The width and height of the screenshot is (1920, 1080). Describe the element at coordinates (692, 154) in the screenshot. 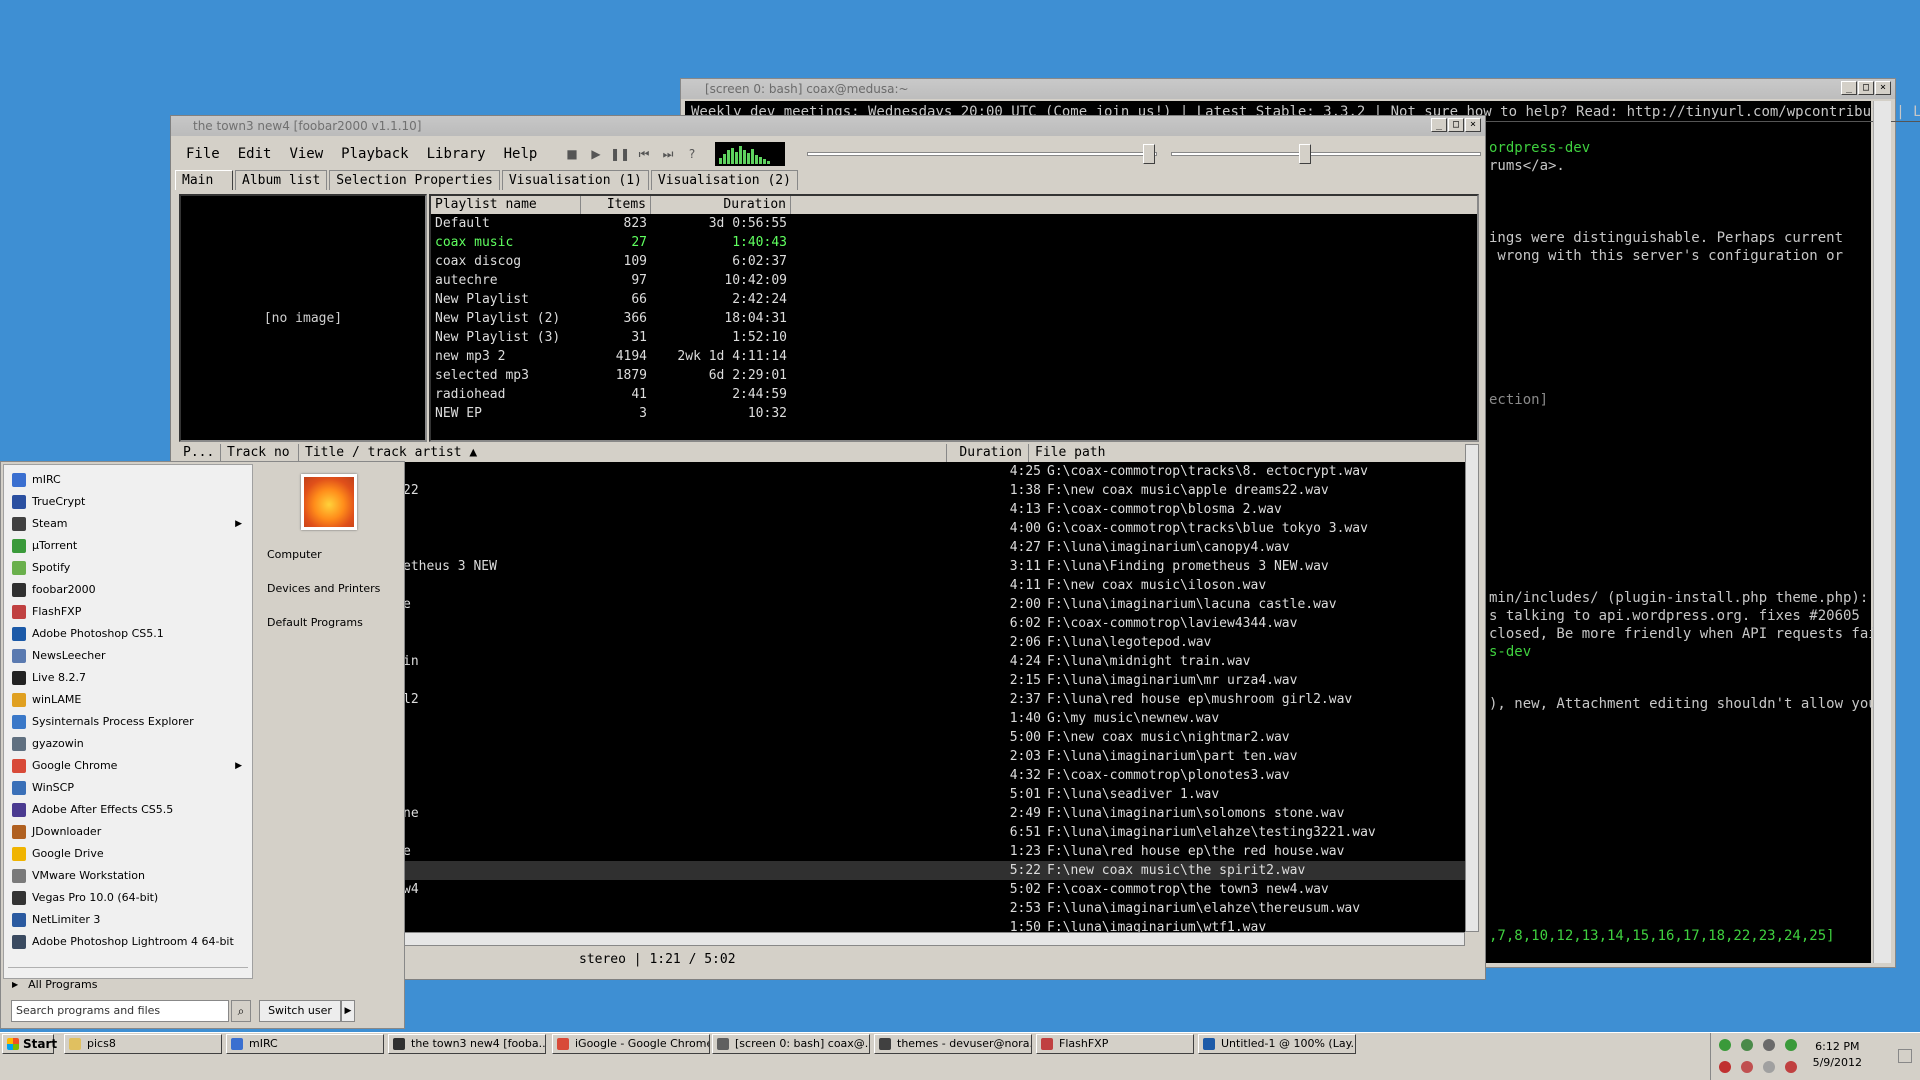

I see `random-icon: ?` at that location.